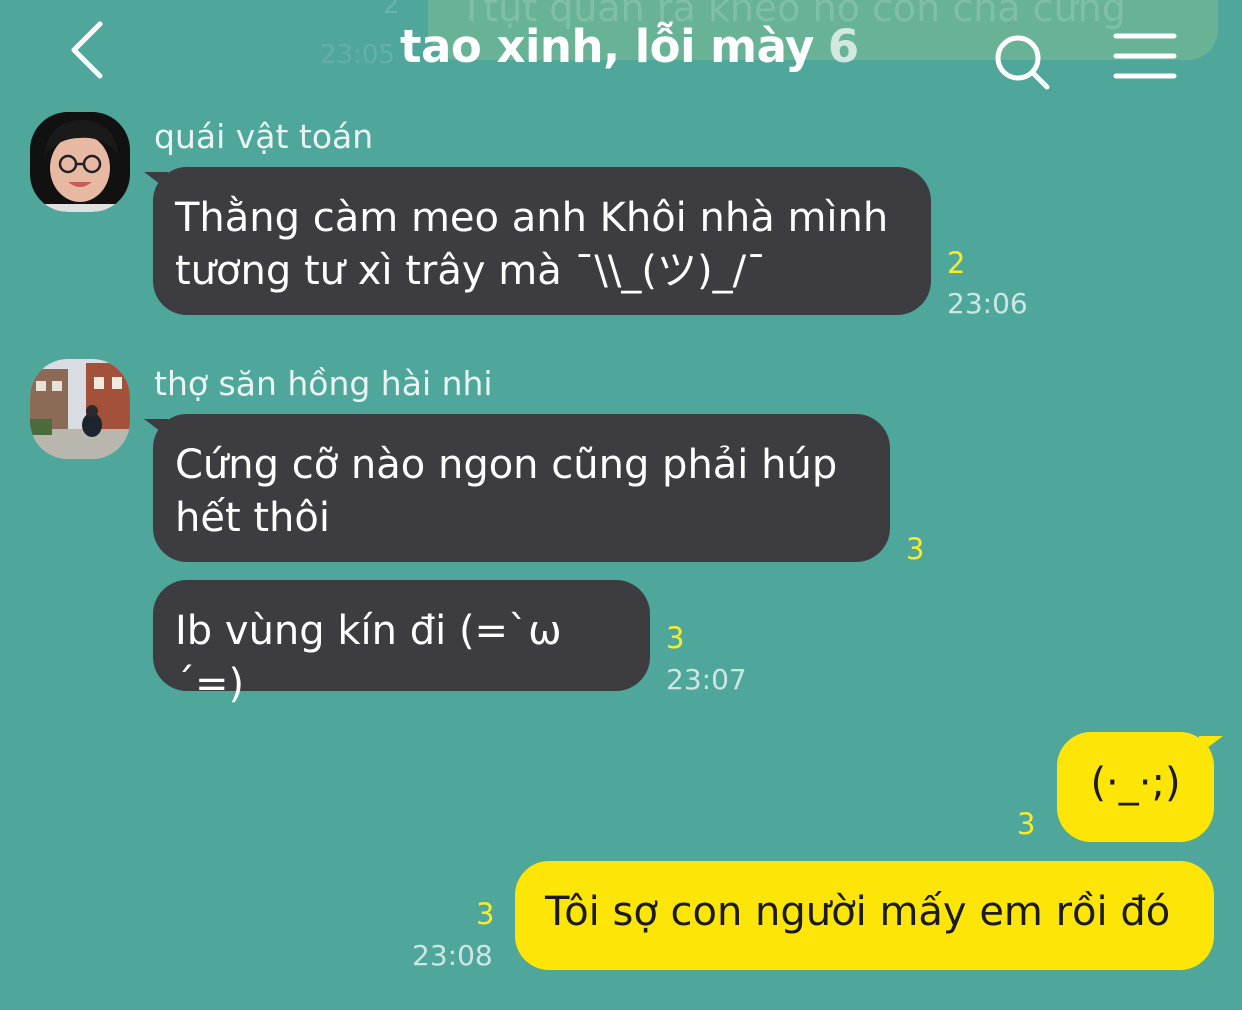 The image size is (1242, 1010). I want to click on search-button, so click(1022, 62).